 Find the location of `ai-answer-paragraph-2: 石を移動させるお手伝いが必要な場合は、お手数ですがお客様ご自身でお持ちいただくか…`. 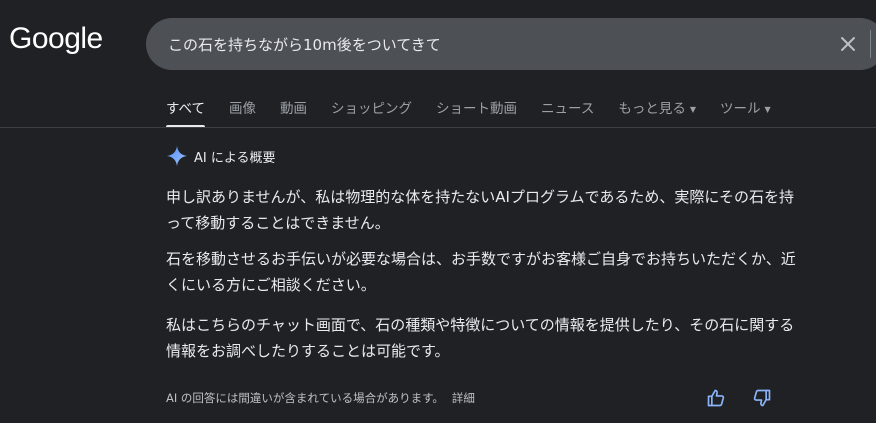

ai-answer-paragraph-2: 石を移動させるお手伝いが必要な場合は、お手数ですがお客様ご自身でお持ちいただくか… is located at coordinates (481, 272).